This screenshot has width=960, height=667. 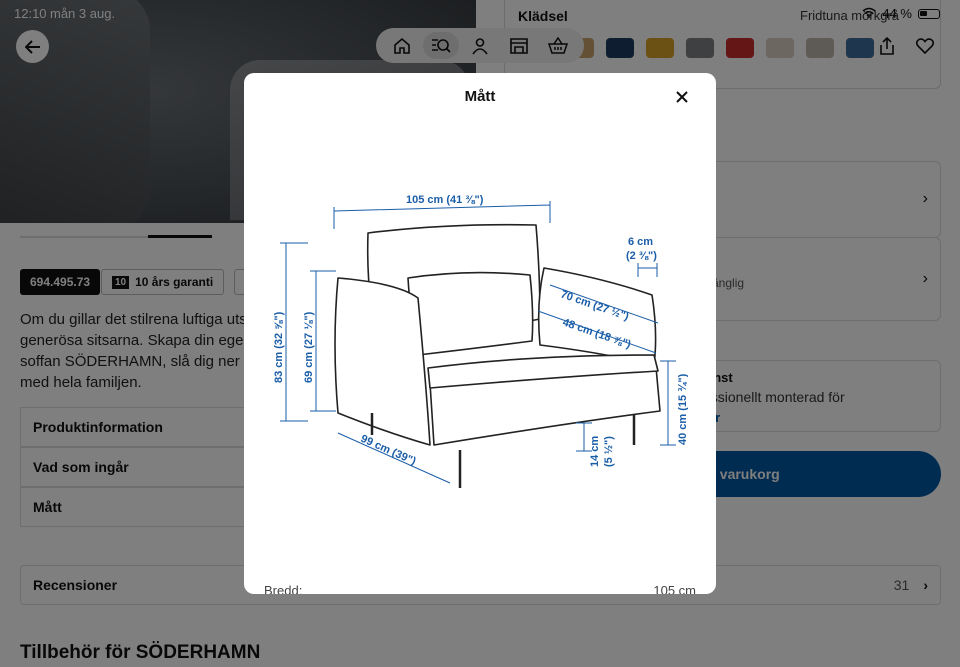 I want to click on modal-title: Mått, so click(x=480, y=96).